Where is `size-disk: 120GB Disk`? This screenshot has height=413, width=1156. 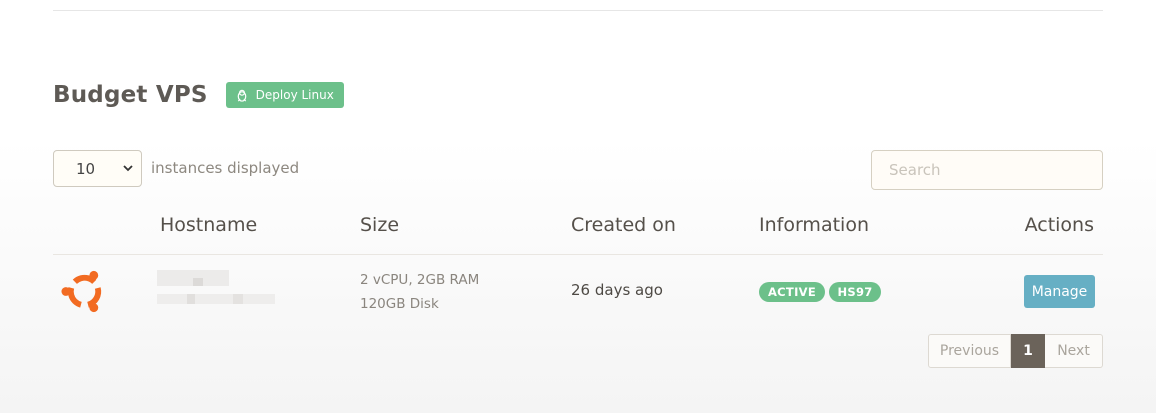
size-disk: 120GB Disk is located at coordinates (399, 304).